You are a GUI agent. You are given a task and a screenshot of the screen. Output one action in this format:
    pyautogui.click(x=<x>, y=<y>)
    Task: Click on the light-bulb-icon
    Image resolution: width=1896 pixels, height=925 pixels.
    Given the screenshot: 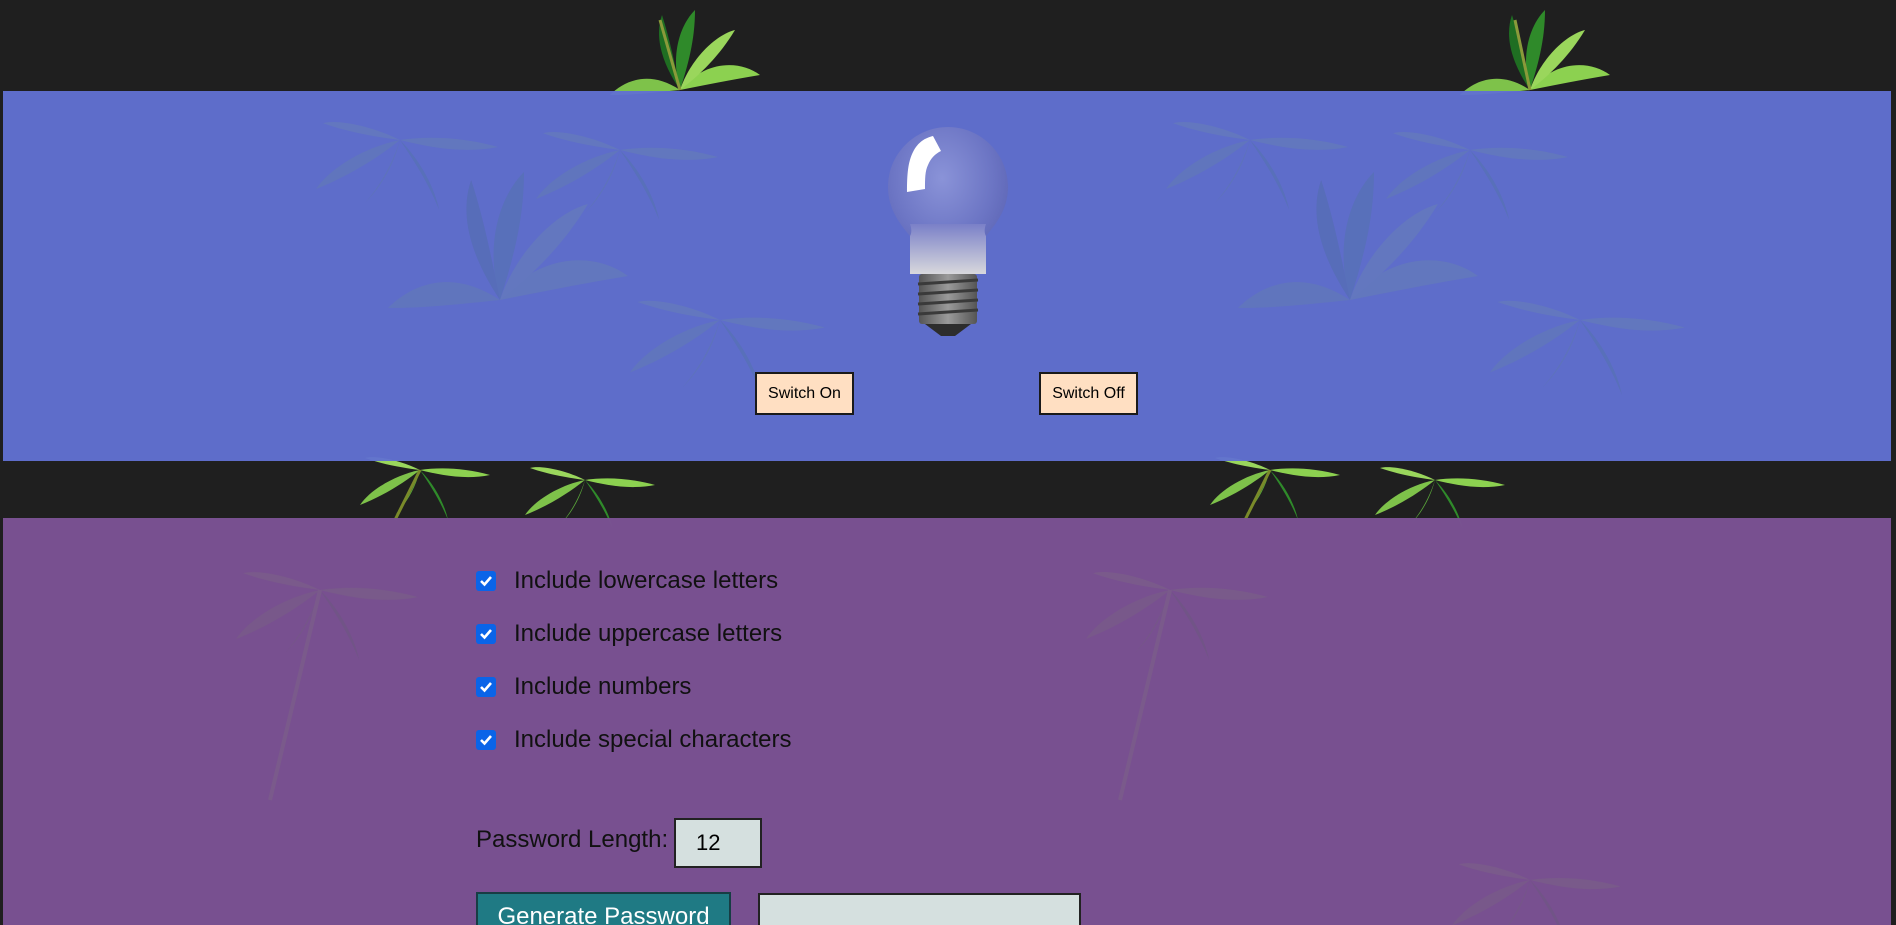 What is the action you would take?
    pyautogui.click(x=948, y=231)
    